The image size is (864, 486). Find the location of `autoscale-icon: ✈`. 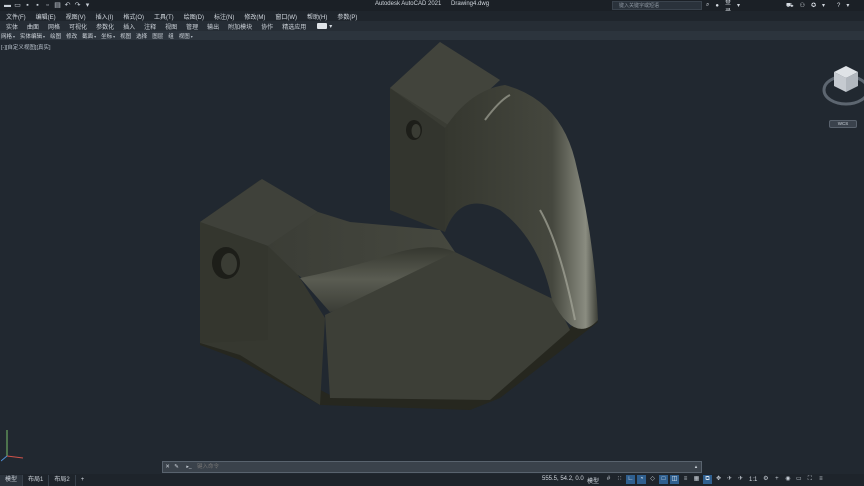

autoscale-icon: ✈ is located at coordinates (740, 479).